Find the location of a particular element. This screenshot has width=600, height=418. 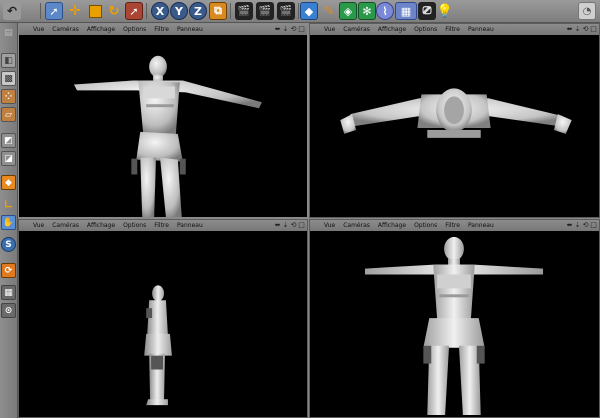

z-axis-icon: Z is located at coordinates (198, 11).